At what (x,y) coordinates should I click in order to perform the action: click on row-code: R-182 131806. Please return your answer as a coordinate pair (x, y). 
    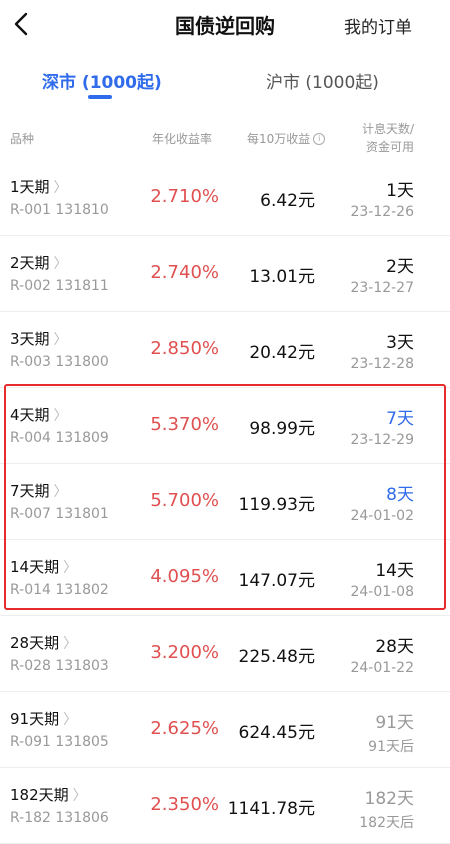
    Looking at the image, I should click on (59, 818).